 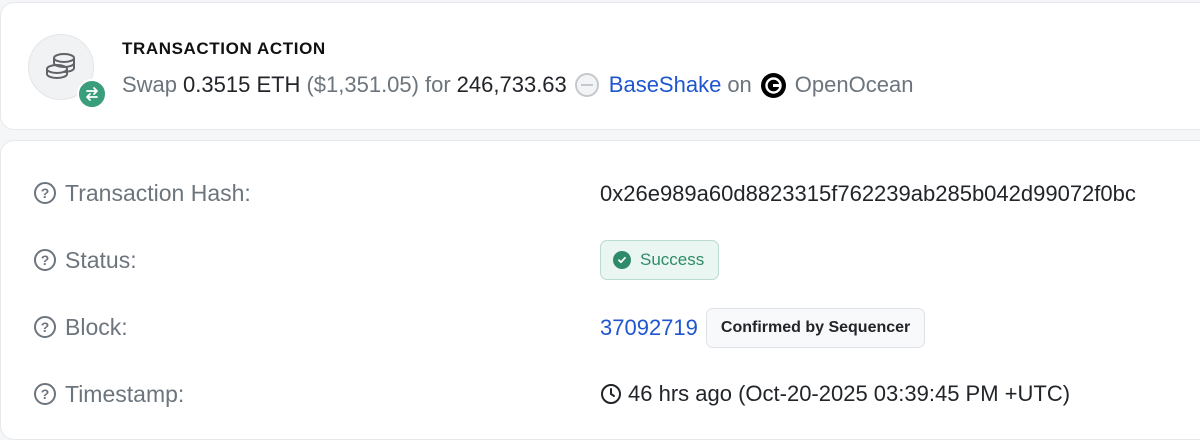 What do you see at coordinates (511, 84) in the screenshot?
I see `token-amount: 246,733.63` at bounding box center [511, 84].